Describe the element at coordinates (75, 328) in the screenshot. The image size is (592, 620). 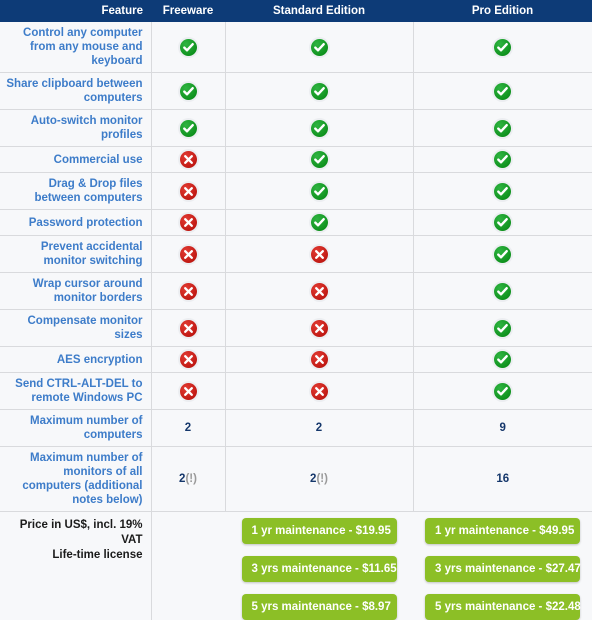
I see `feature-label: Compensate monitor sizes` at that location.